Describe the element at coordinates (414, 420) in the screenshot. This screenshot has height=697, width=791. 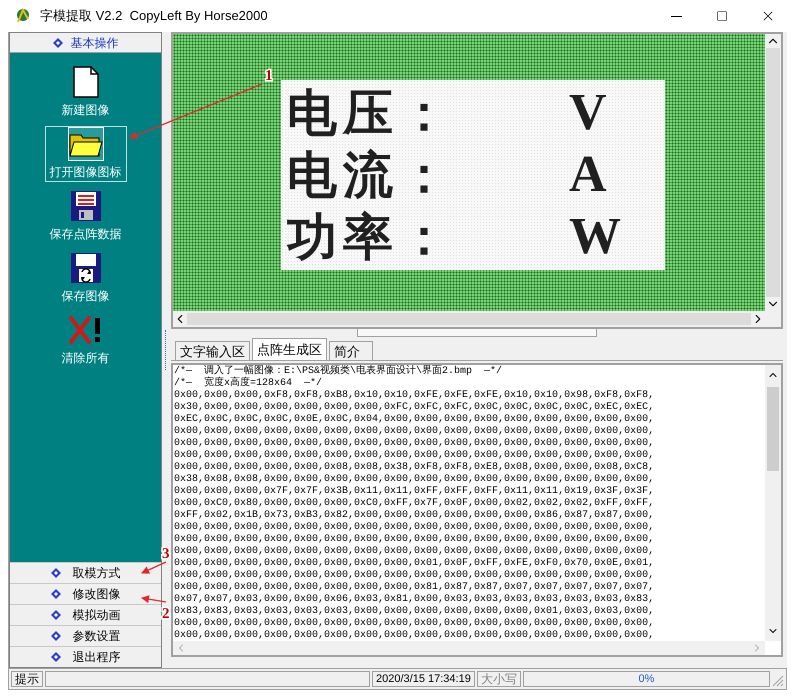
I see `code-line: 0xEC,0x0C,0x0C,0x0C,0x0E,0x0C,0x04,0x00,0x00,0x00,0x00,0x00,0x00,0x00,0x00,0x00,` at that location.